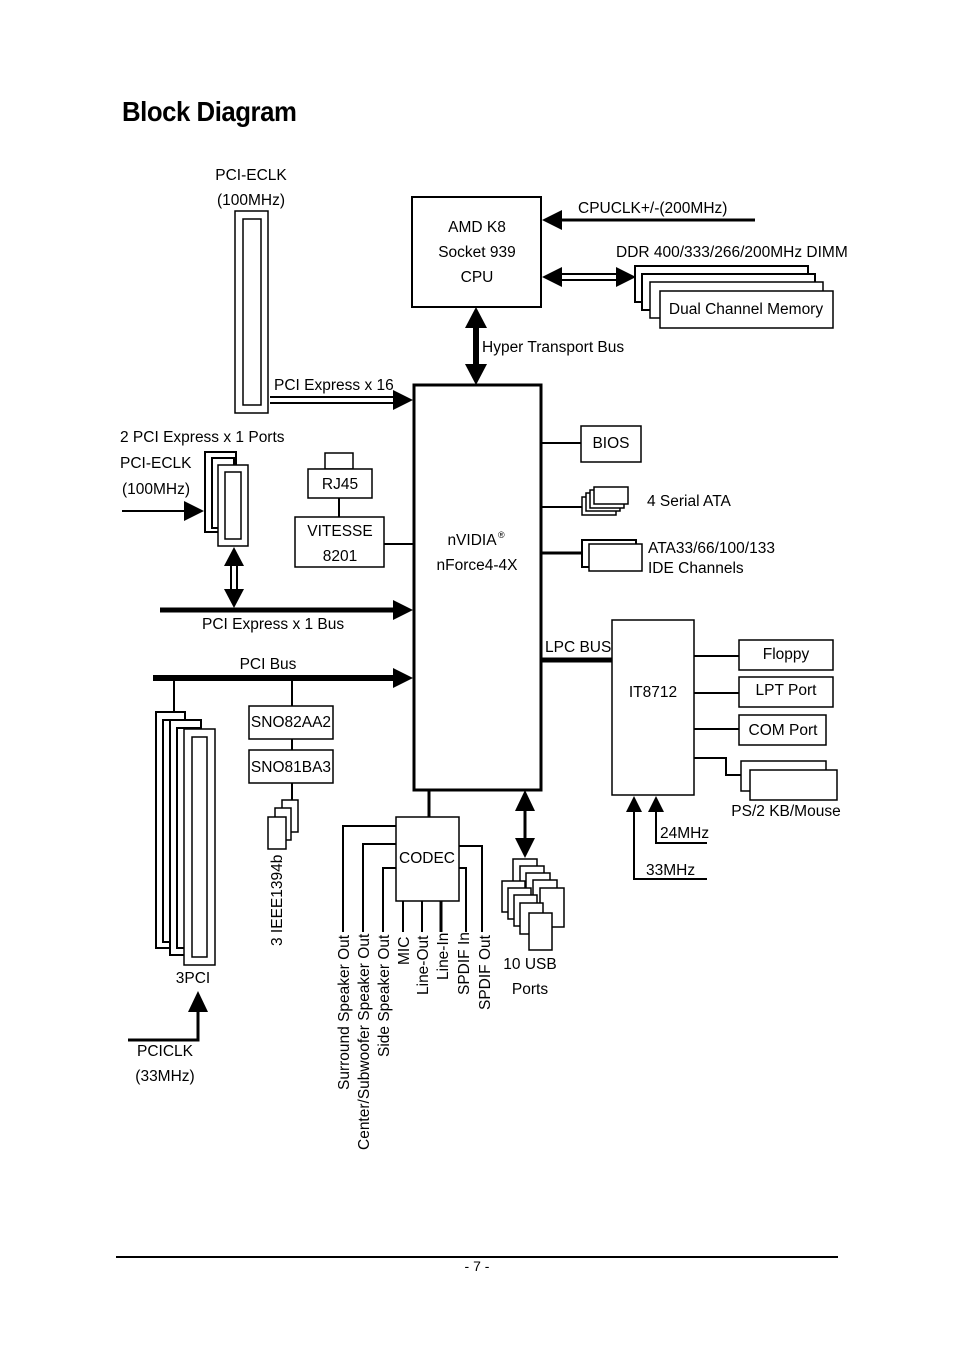 This screenshot has width=954, height=1354. I want to click on ide-block: ATA33/66/100/133 IDE Channels, so click(658, 558).